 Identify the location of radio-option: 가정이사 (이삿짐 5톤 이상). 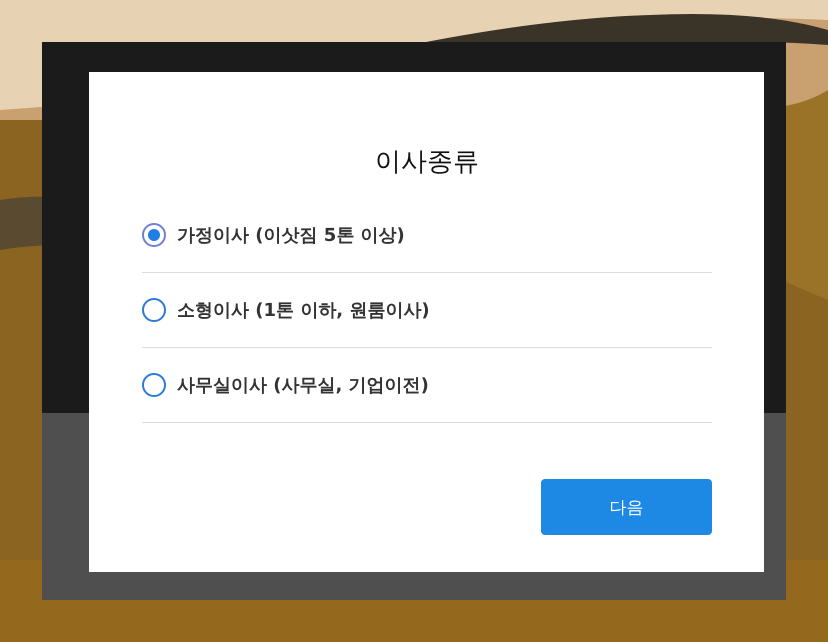
(427, 235).